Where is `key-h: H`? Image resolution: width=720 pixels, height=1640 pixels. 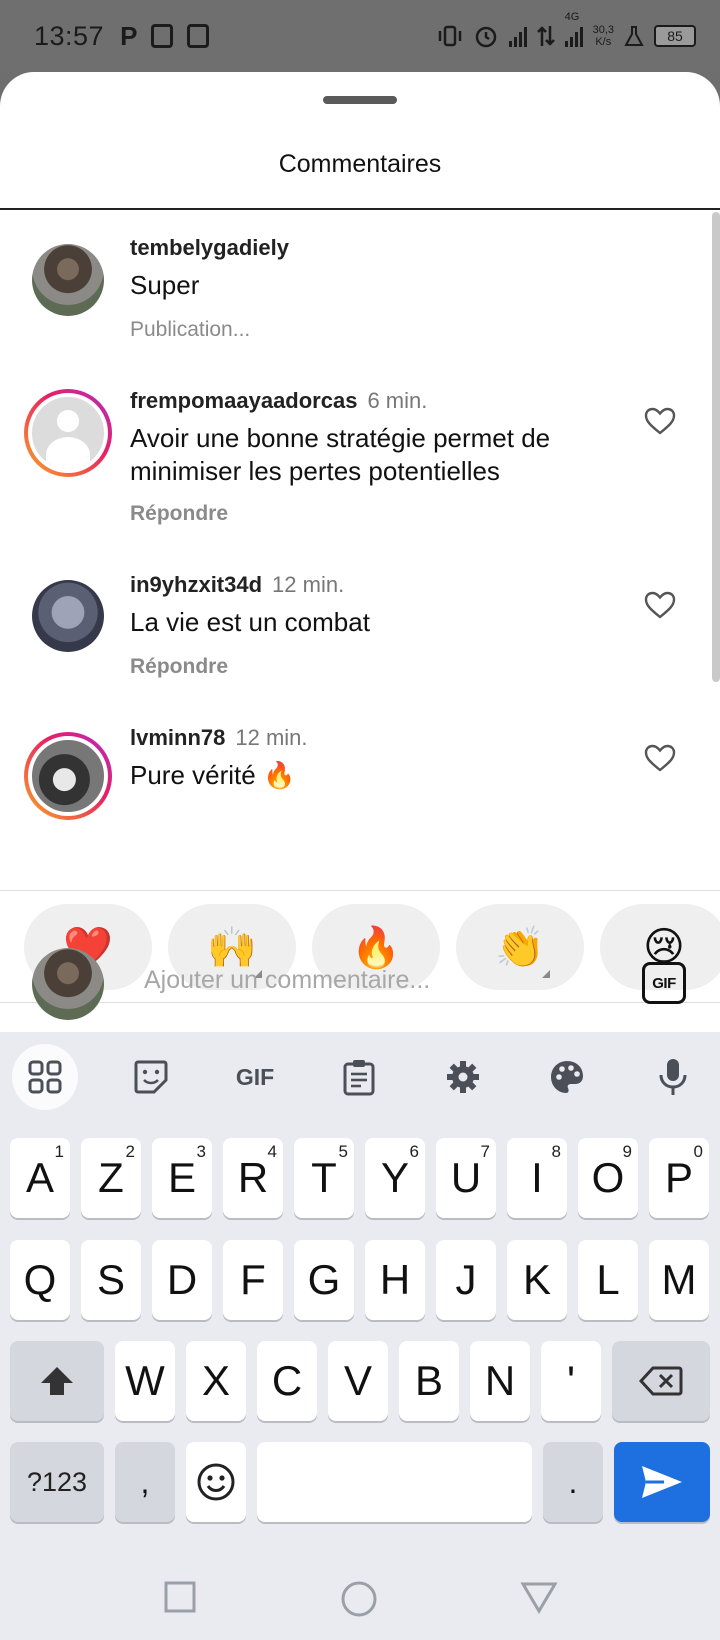
key-h: H is located at coordinates (395, 1280).